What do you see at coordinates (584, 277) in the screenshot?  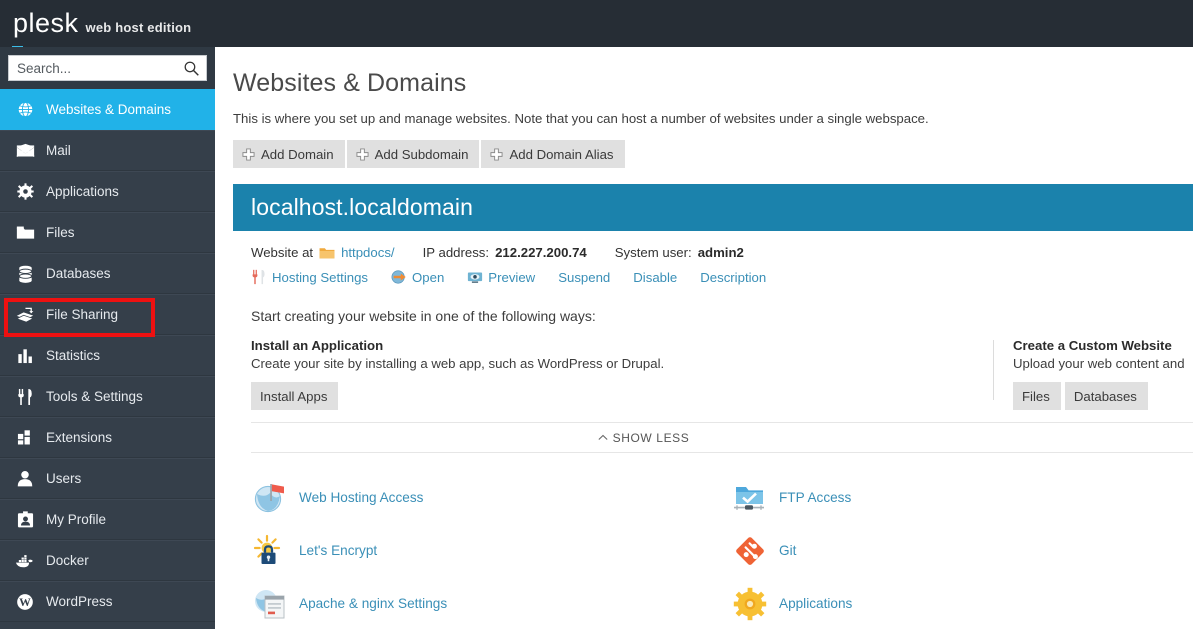 I see `suspend-link: Suspend` at bounding box center [584, 277].